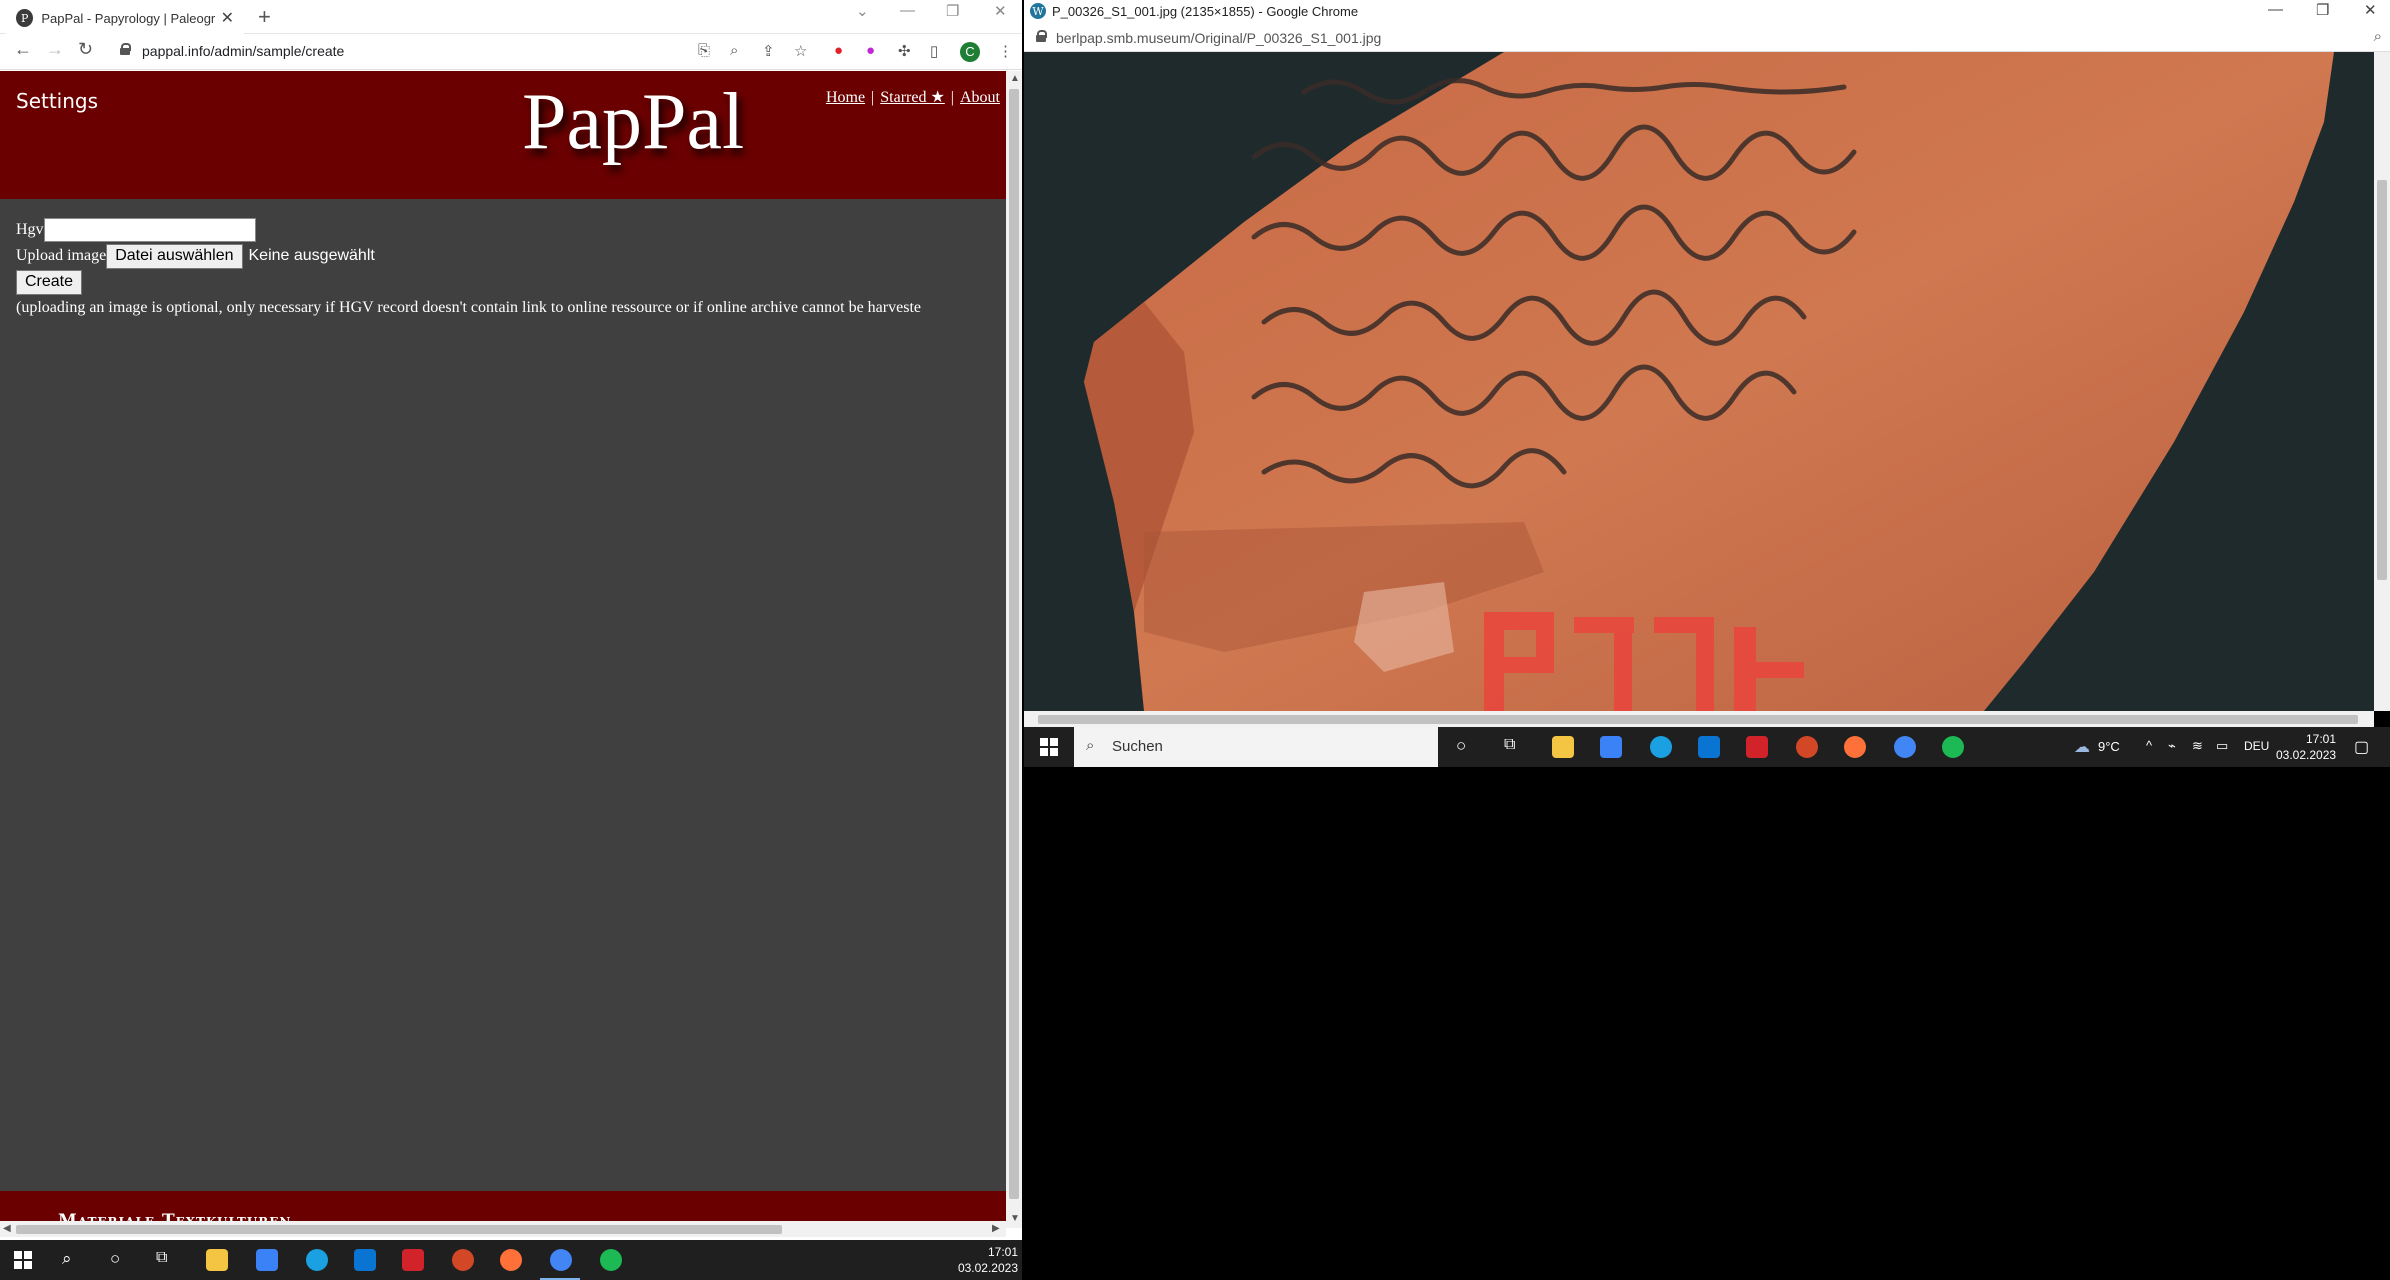  I want to click on search-placeholder: Suchen, so click(1137, 746).